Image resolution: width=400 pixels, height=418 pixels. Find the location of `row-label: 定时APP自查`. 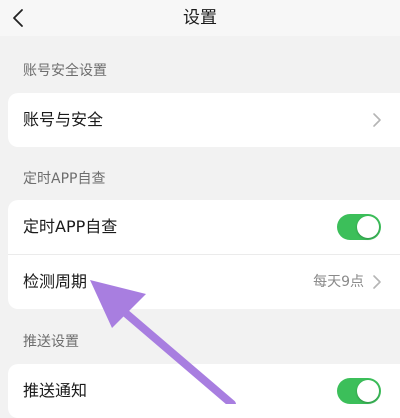

row-label: 定时APP自查 is located at coordinates (70, 226).